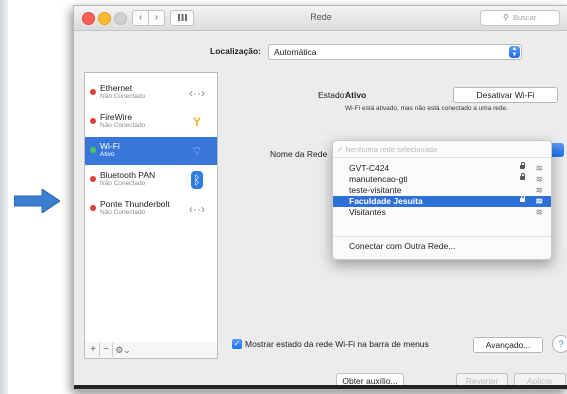  I want to click on help-button: ?, so click(559, 344).